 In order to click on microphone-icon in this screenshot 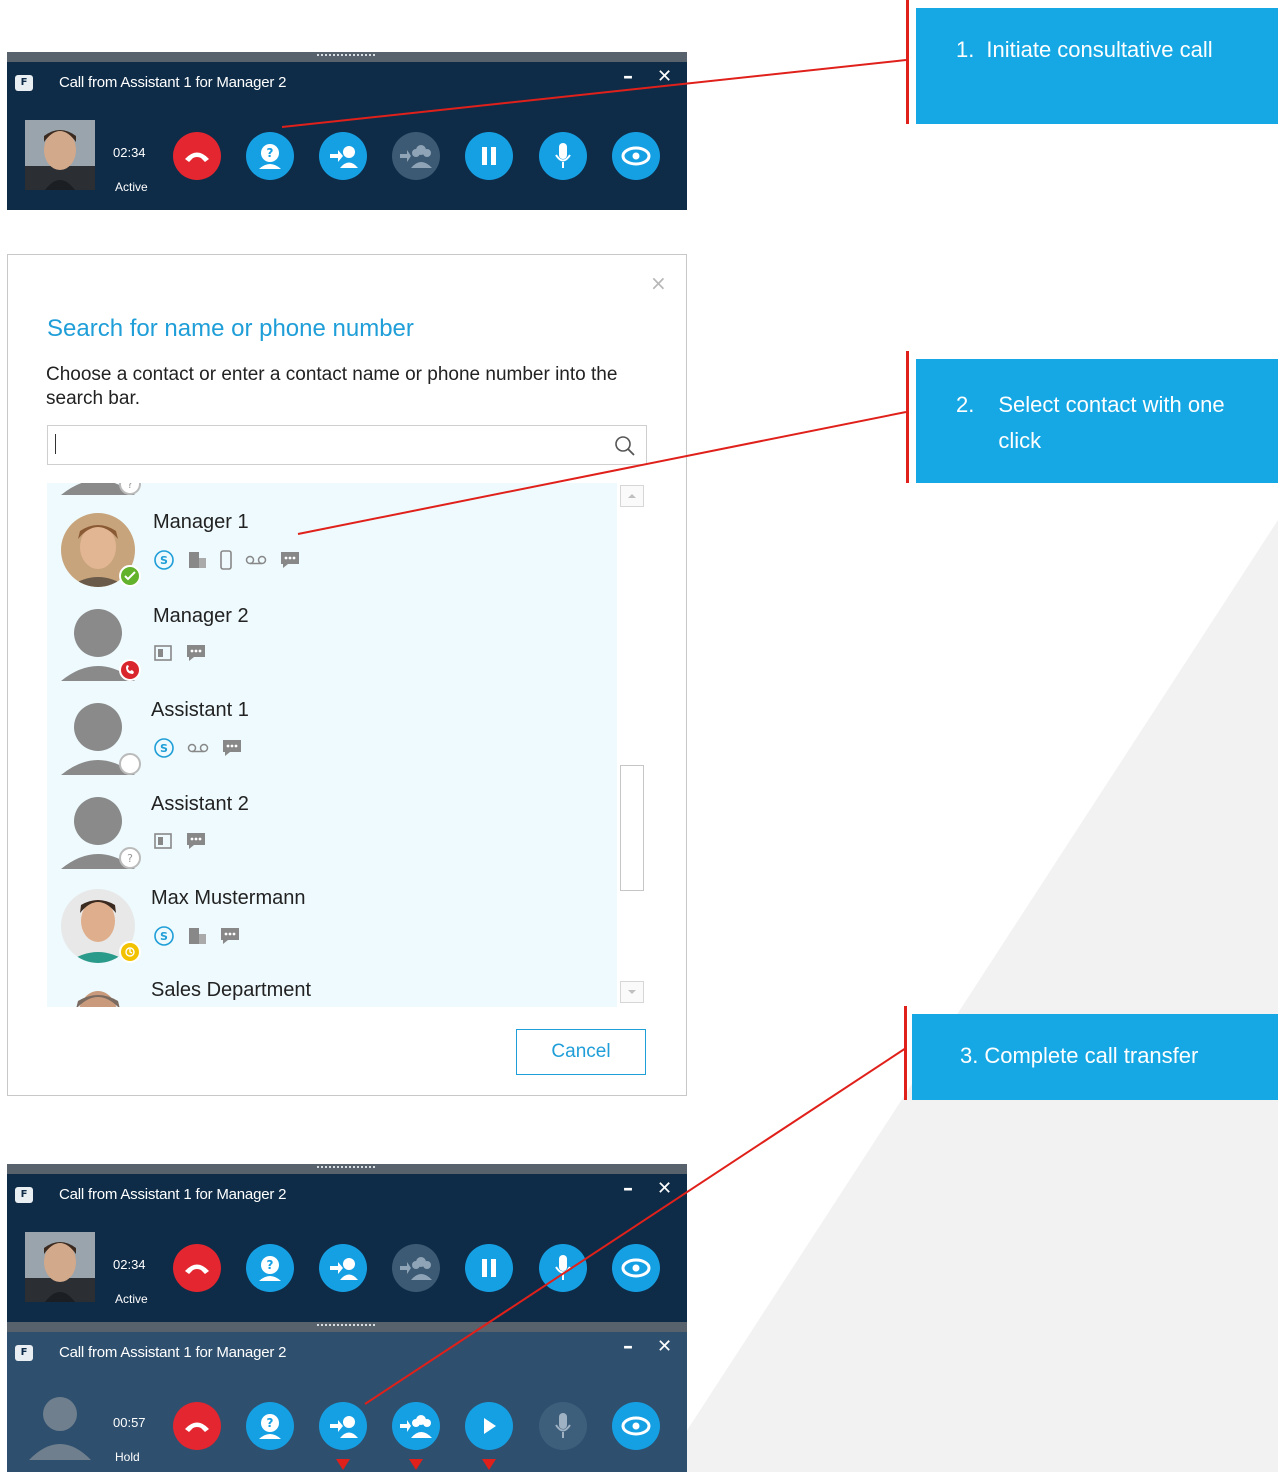, I will do `click(563, 155)`.